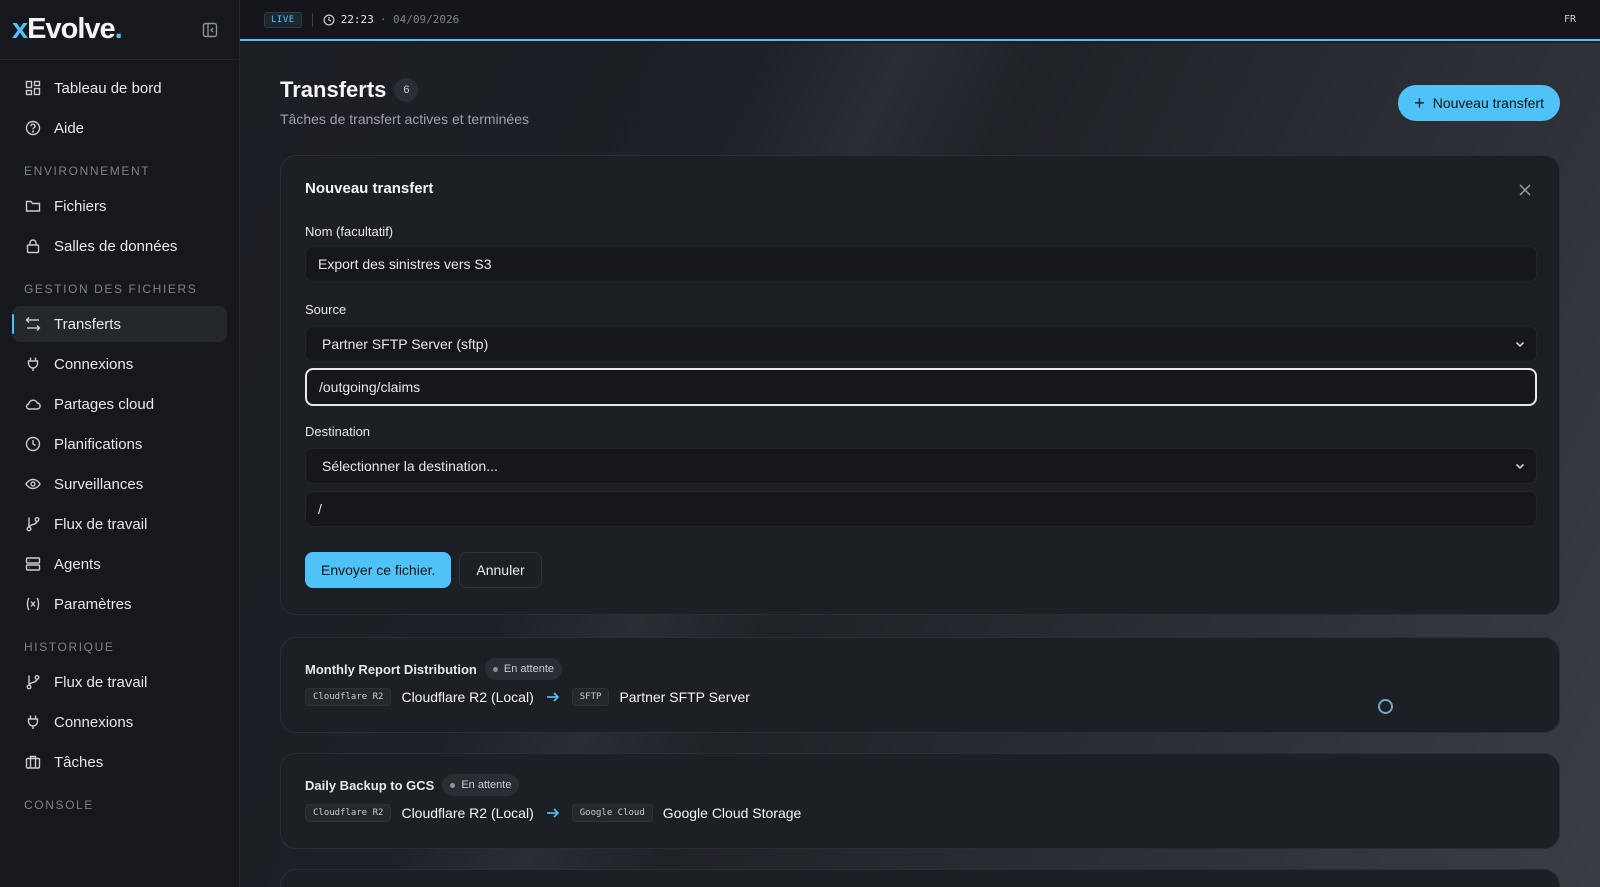 This screenshot has width=1600, height=887. Describe the element at coordinates (33, 324) in the screenshot. I see `transfer-icon` at that location.